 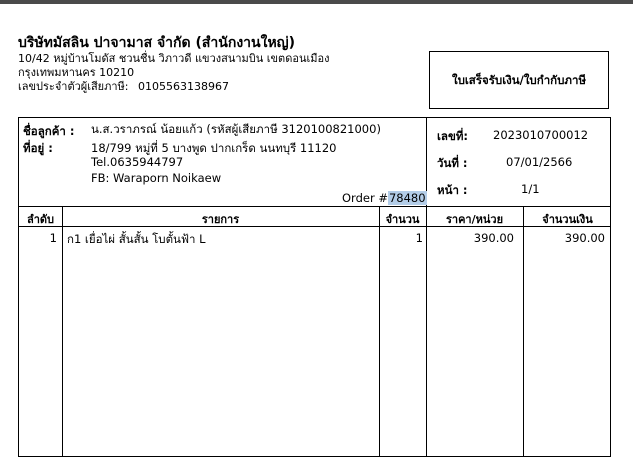 I want to click on row-seq: 1, so click(x=53, y=238).